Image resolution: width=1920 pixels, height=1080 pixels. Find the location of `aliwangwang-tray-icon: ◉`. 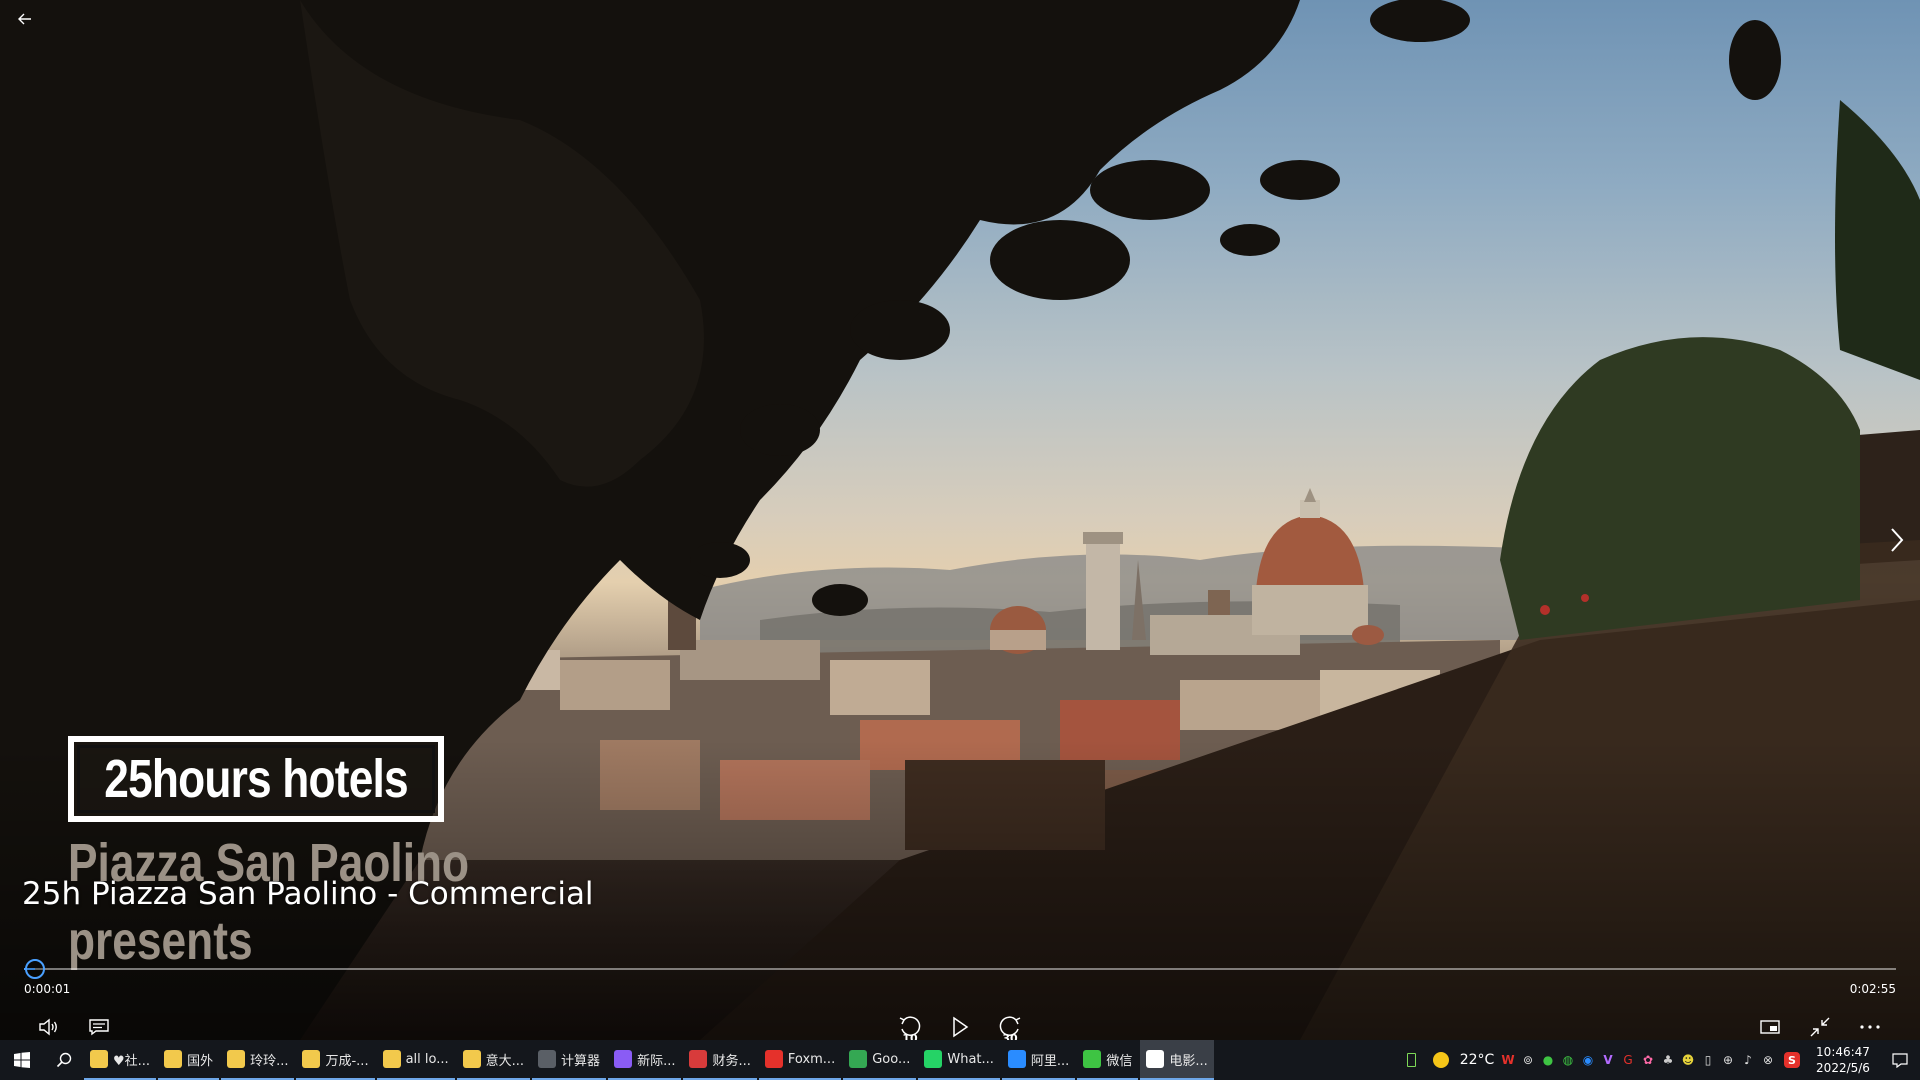

aliwangwang-tray-icon: ◉ is located at coordinates (1588, 1060).